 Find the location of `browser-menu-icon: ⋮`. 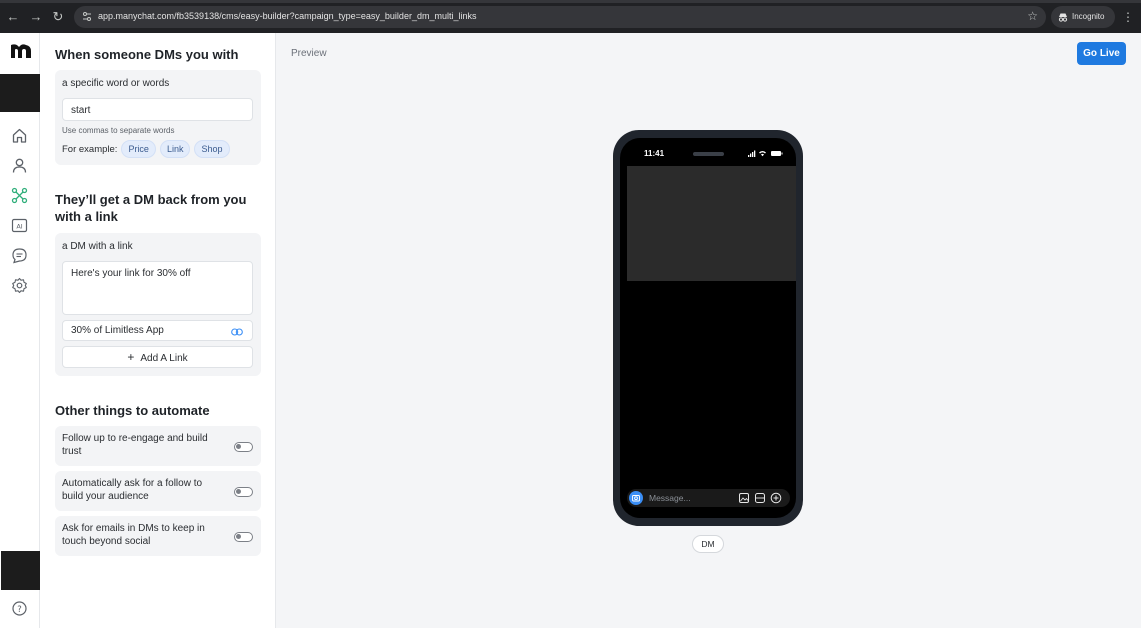

browser-menu-icon: ⋮ is located at coordinates (1128, 17).